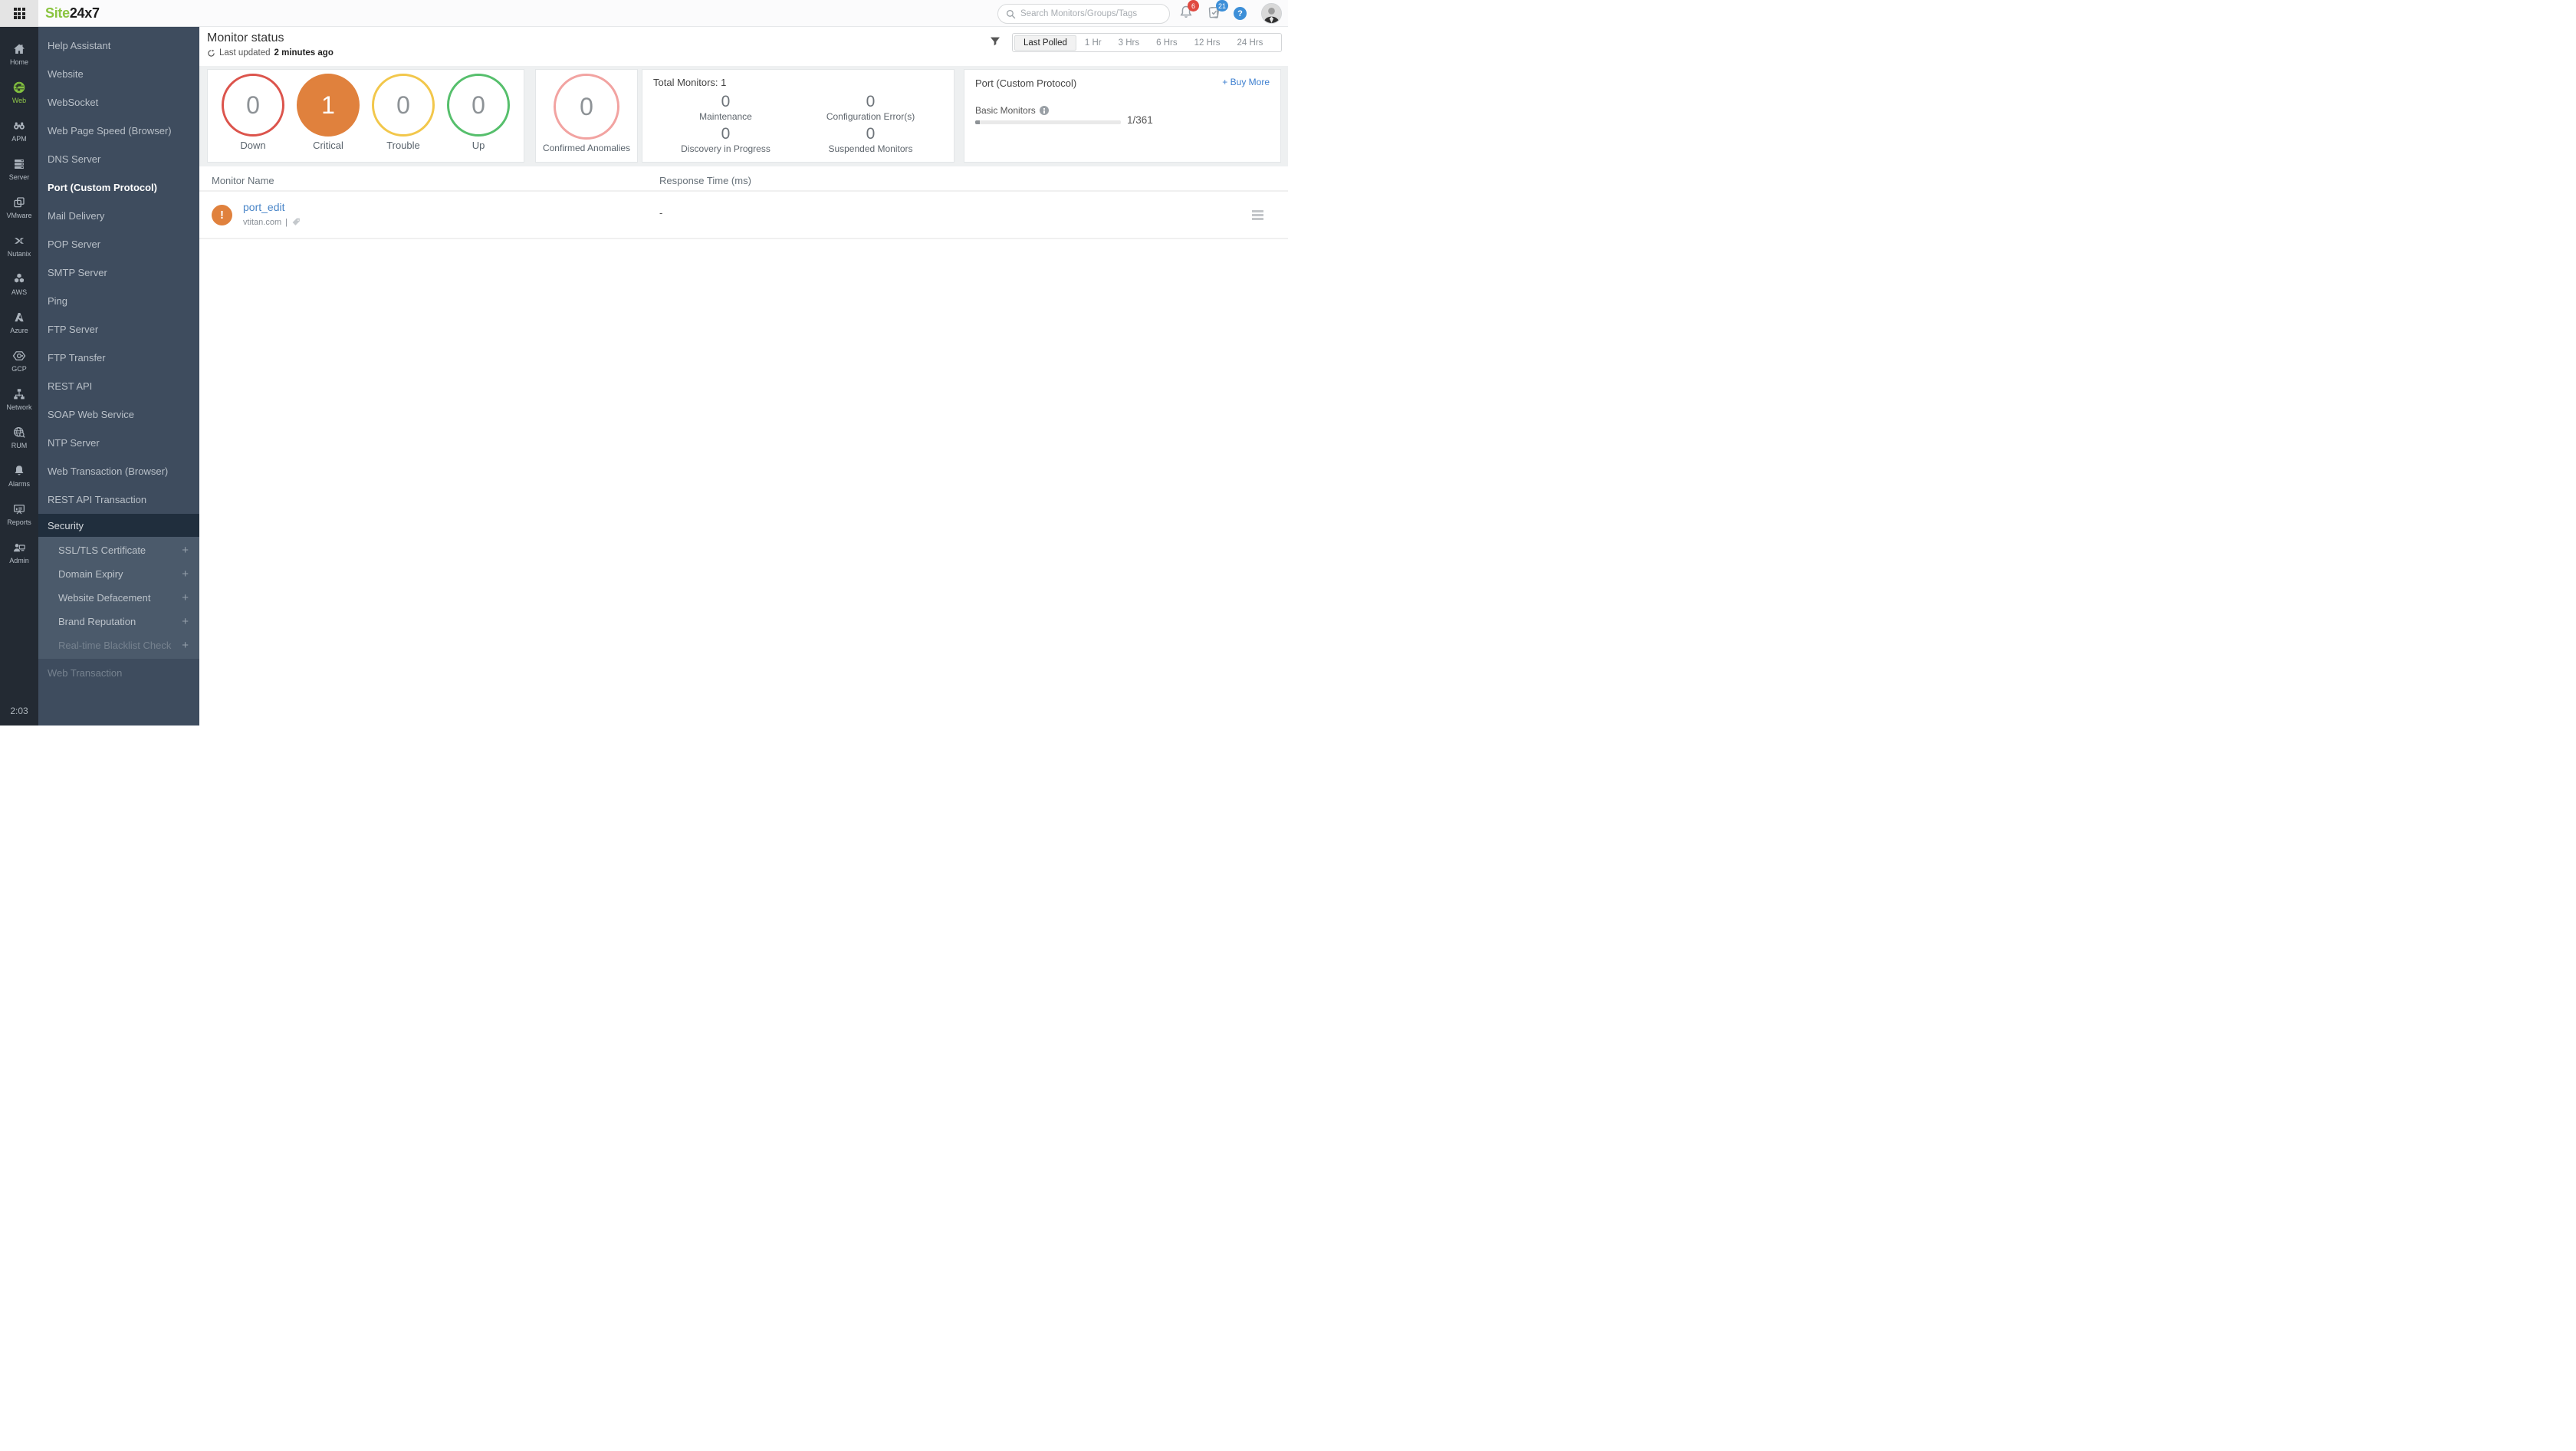  I want to click on search-icon, so click(1011, 13).